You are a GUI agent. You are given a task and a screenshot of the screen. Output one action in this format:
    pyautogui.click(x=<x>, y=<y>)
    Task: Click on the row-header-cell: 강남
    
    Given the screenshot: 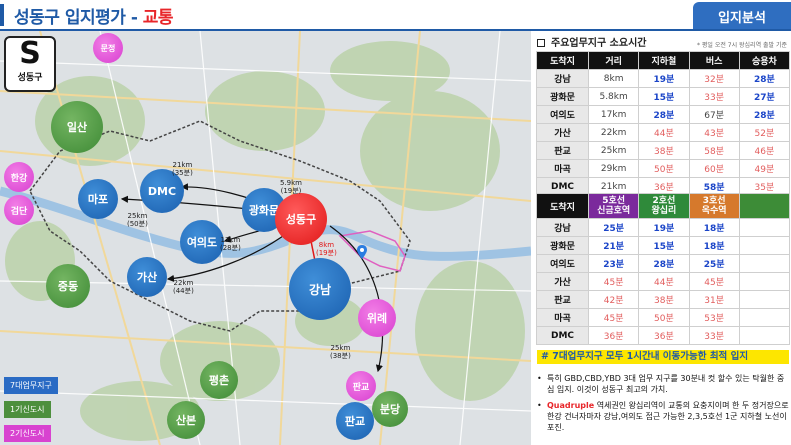 What is the action you would take?
    pyautogui.click(x=562, y=227)
    